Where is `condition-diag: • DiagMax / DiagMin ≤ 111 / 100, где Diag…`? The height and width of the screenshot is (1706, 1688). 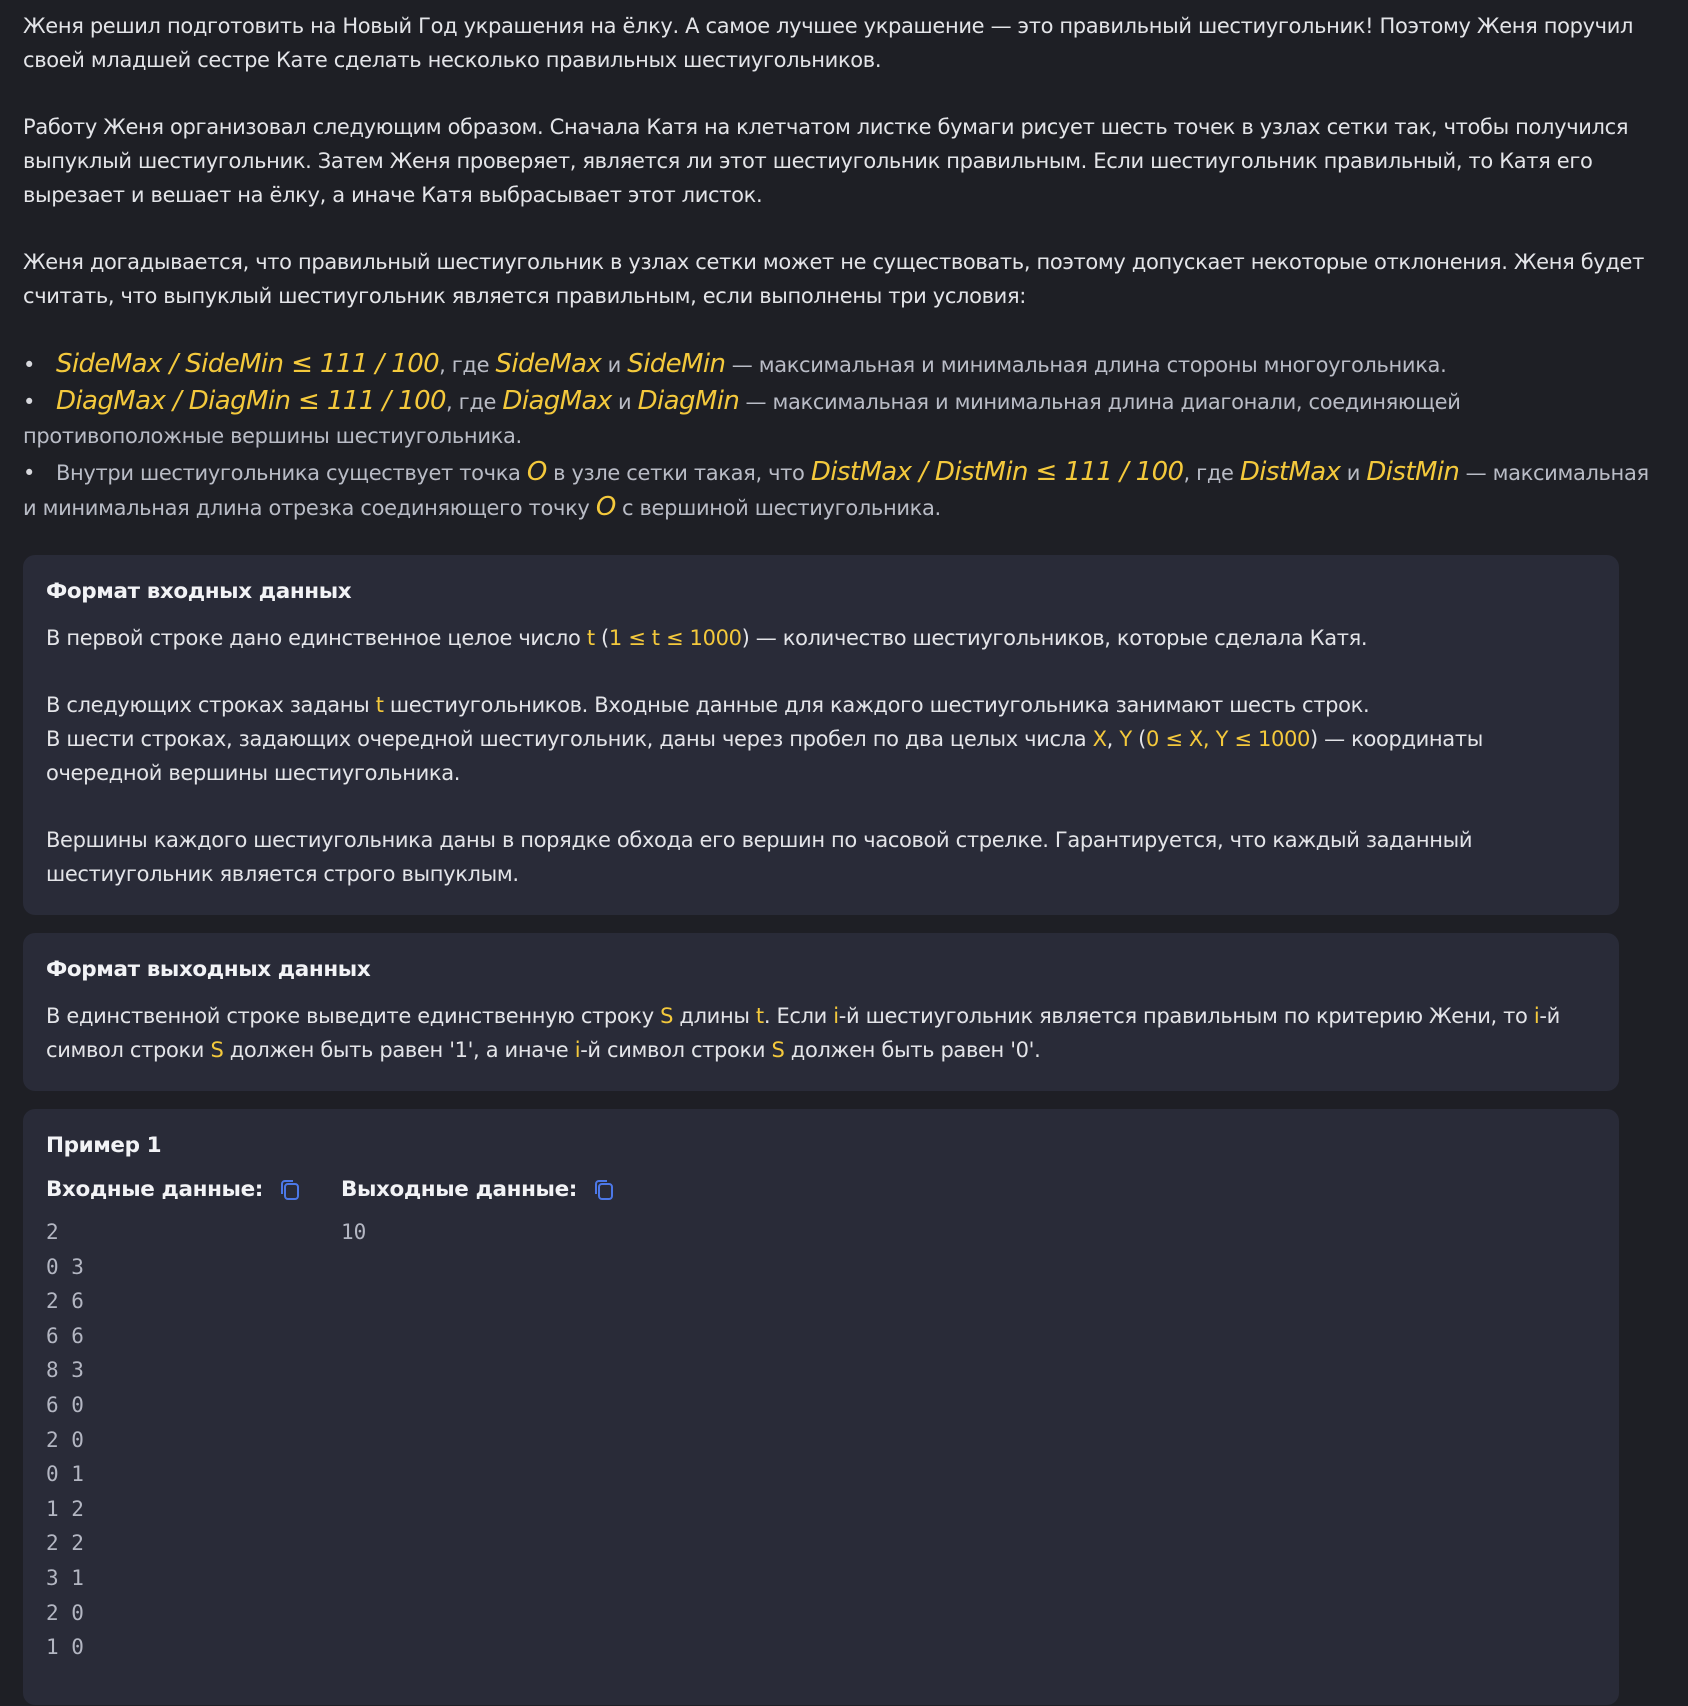
condition-diag: • DiagMax / DiagMin ≤ 111 / 100, где Diag… is located at coordinates (742, 417).